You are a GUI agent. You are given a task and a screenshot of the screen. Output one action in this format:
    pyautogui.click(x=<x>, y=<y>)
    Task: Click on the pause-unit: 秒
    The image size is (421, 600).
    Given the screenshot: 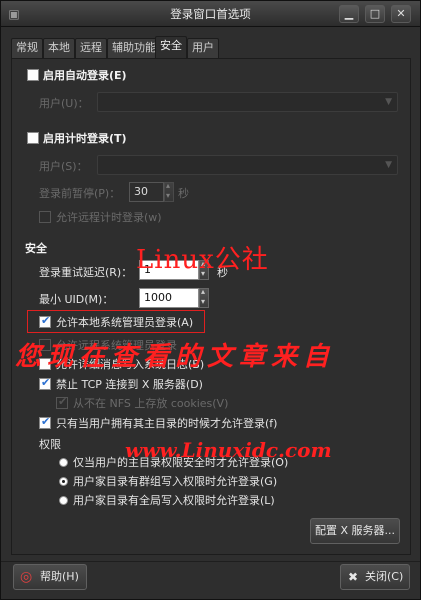 What is the action you would take?
    pyautogui.click(x=183, y=193)
    